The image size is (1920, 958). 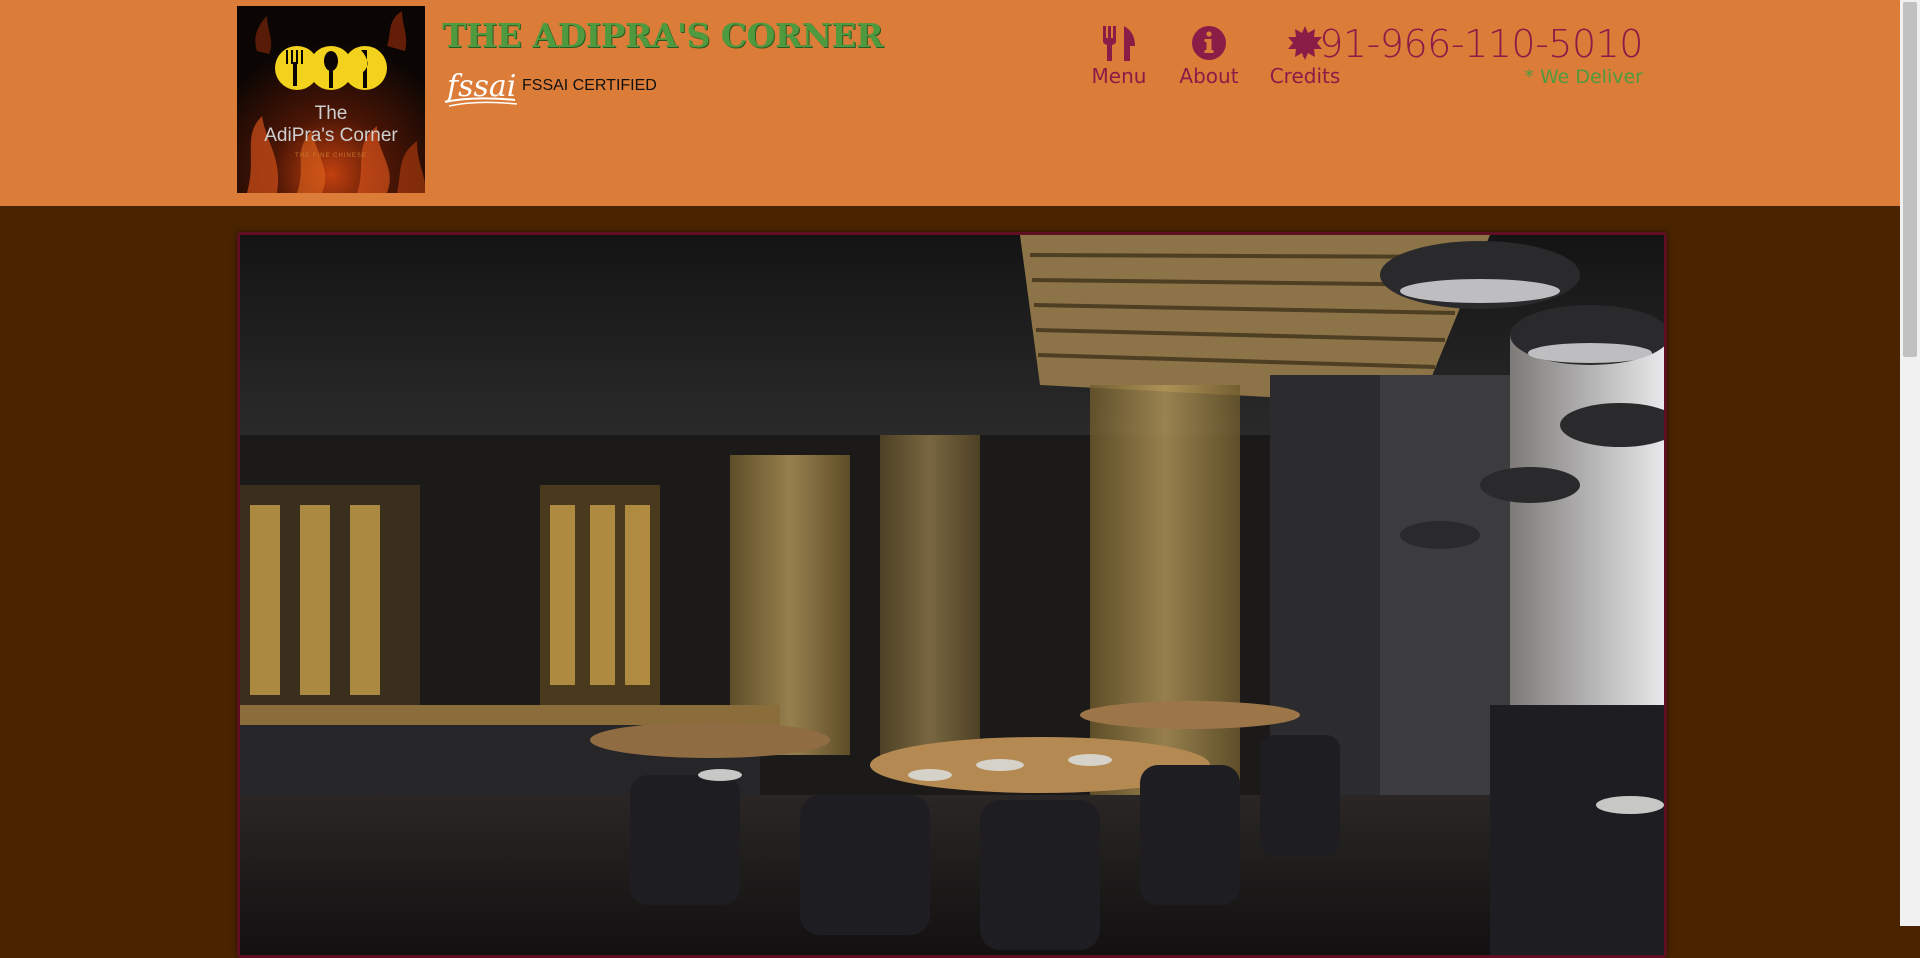 I want to click on nav-about-label: About, so click(x=1209, y=76).